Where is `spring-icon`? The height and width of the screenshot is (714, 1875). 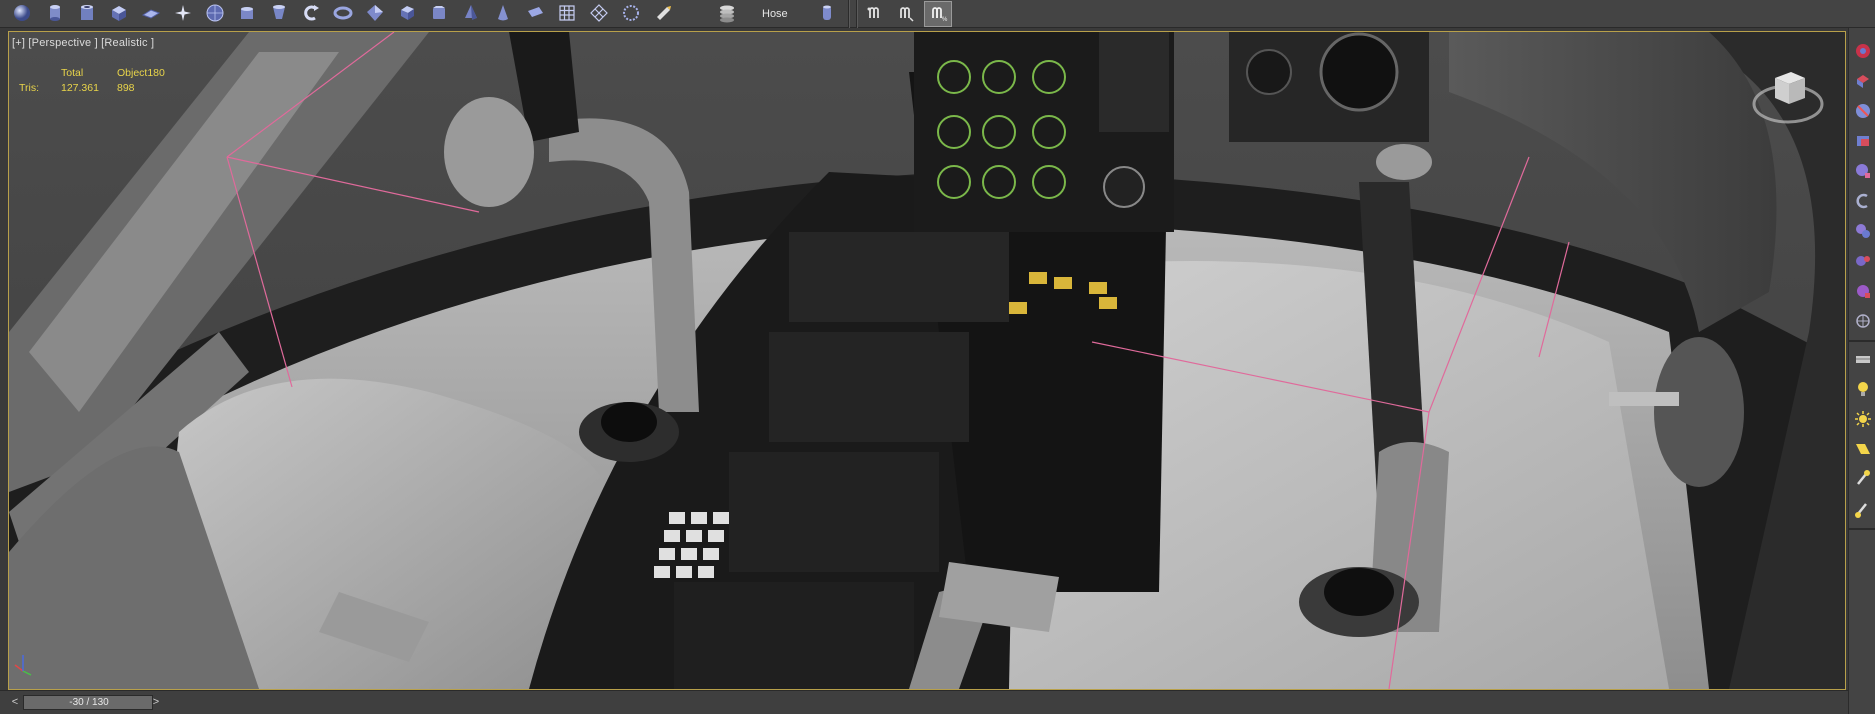 spring-icon is located at coordinates (311, 13).